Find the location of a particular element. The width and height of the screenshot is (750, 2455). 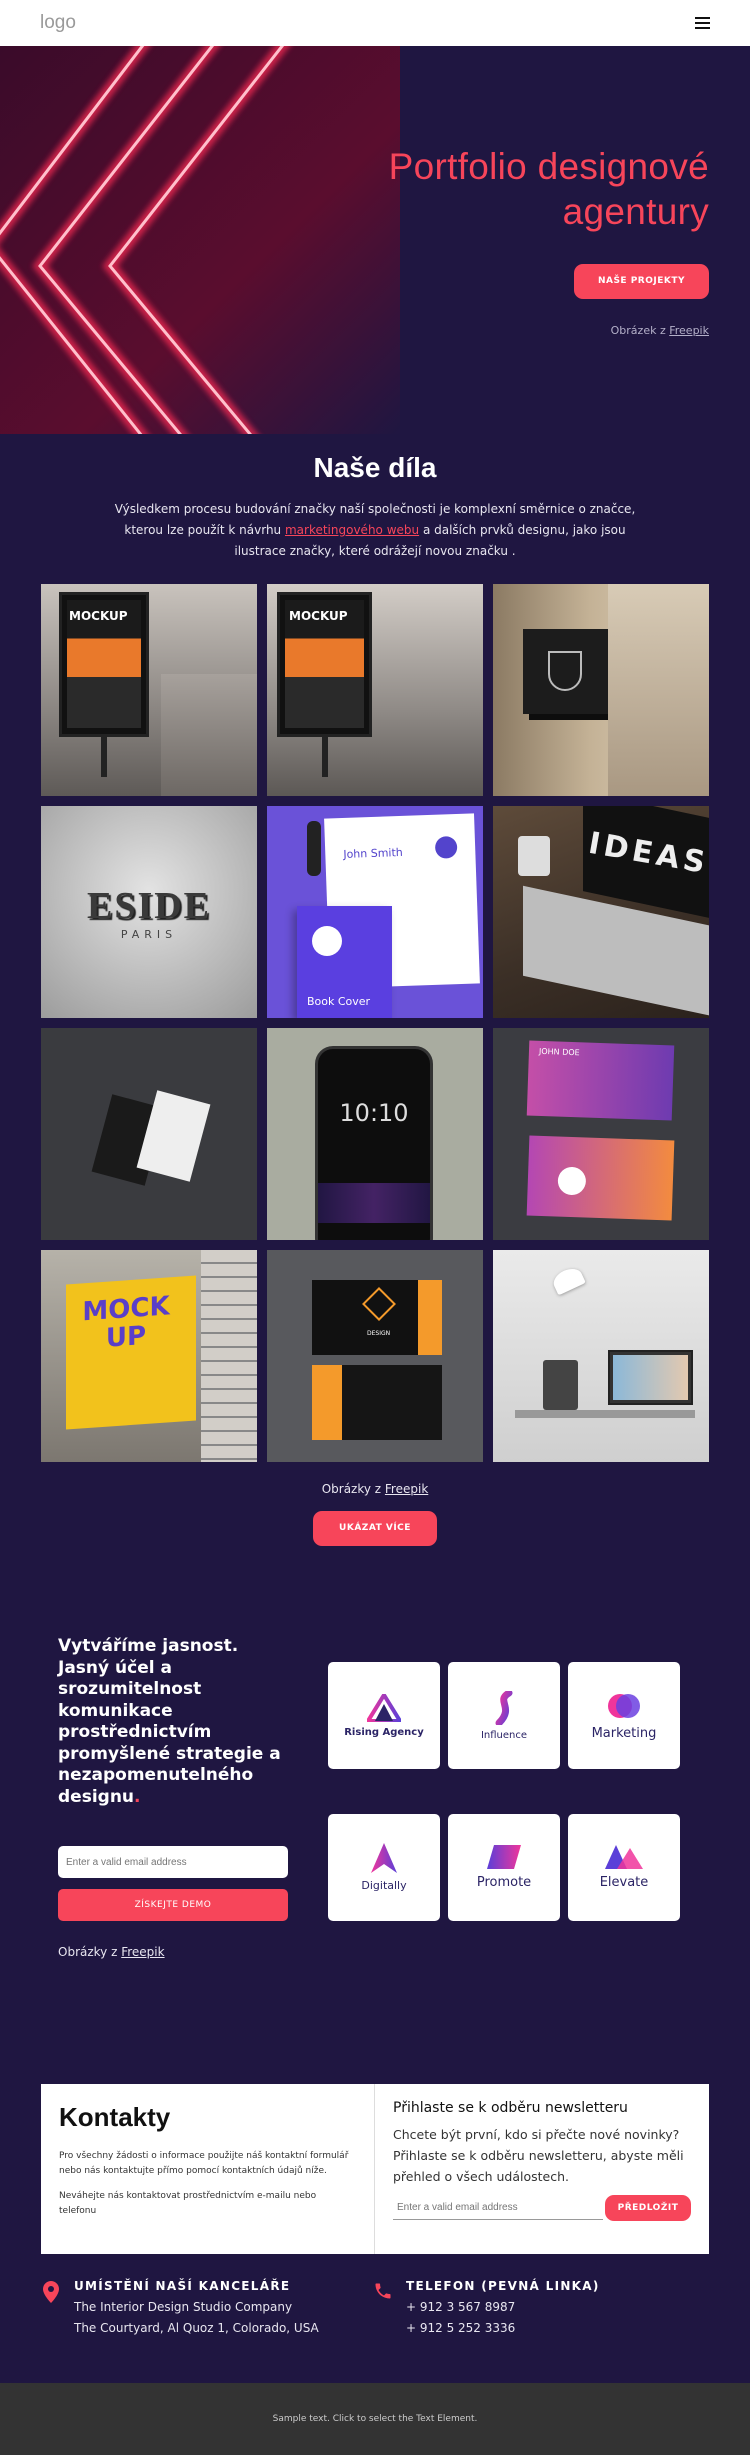

logo-label: Rising Agency is located at coordinates (384, 1732).